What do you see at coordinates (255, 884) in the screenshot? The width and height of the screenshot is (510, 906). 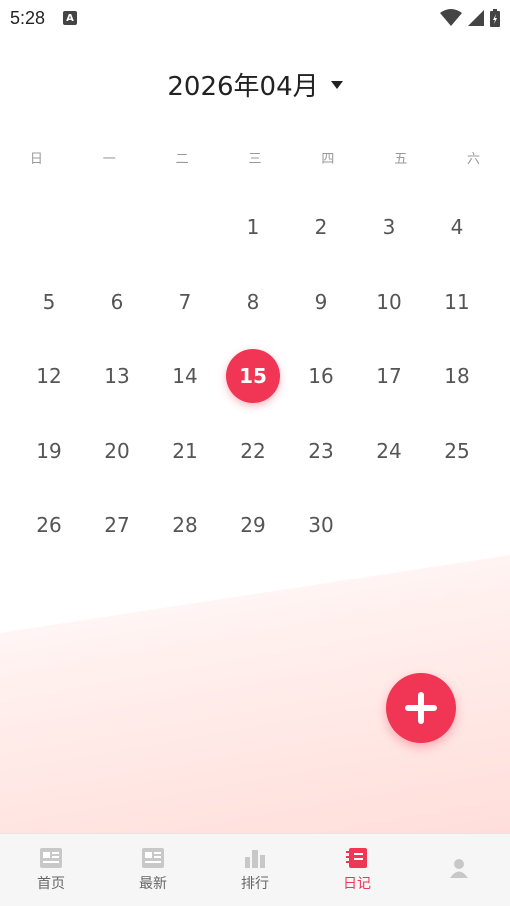 I see `tab-label: 排行` at bounding box center [255, 884].